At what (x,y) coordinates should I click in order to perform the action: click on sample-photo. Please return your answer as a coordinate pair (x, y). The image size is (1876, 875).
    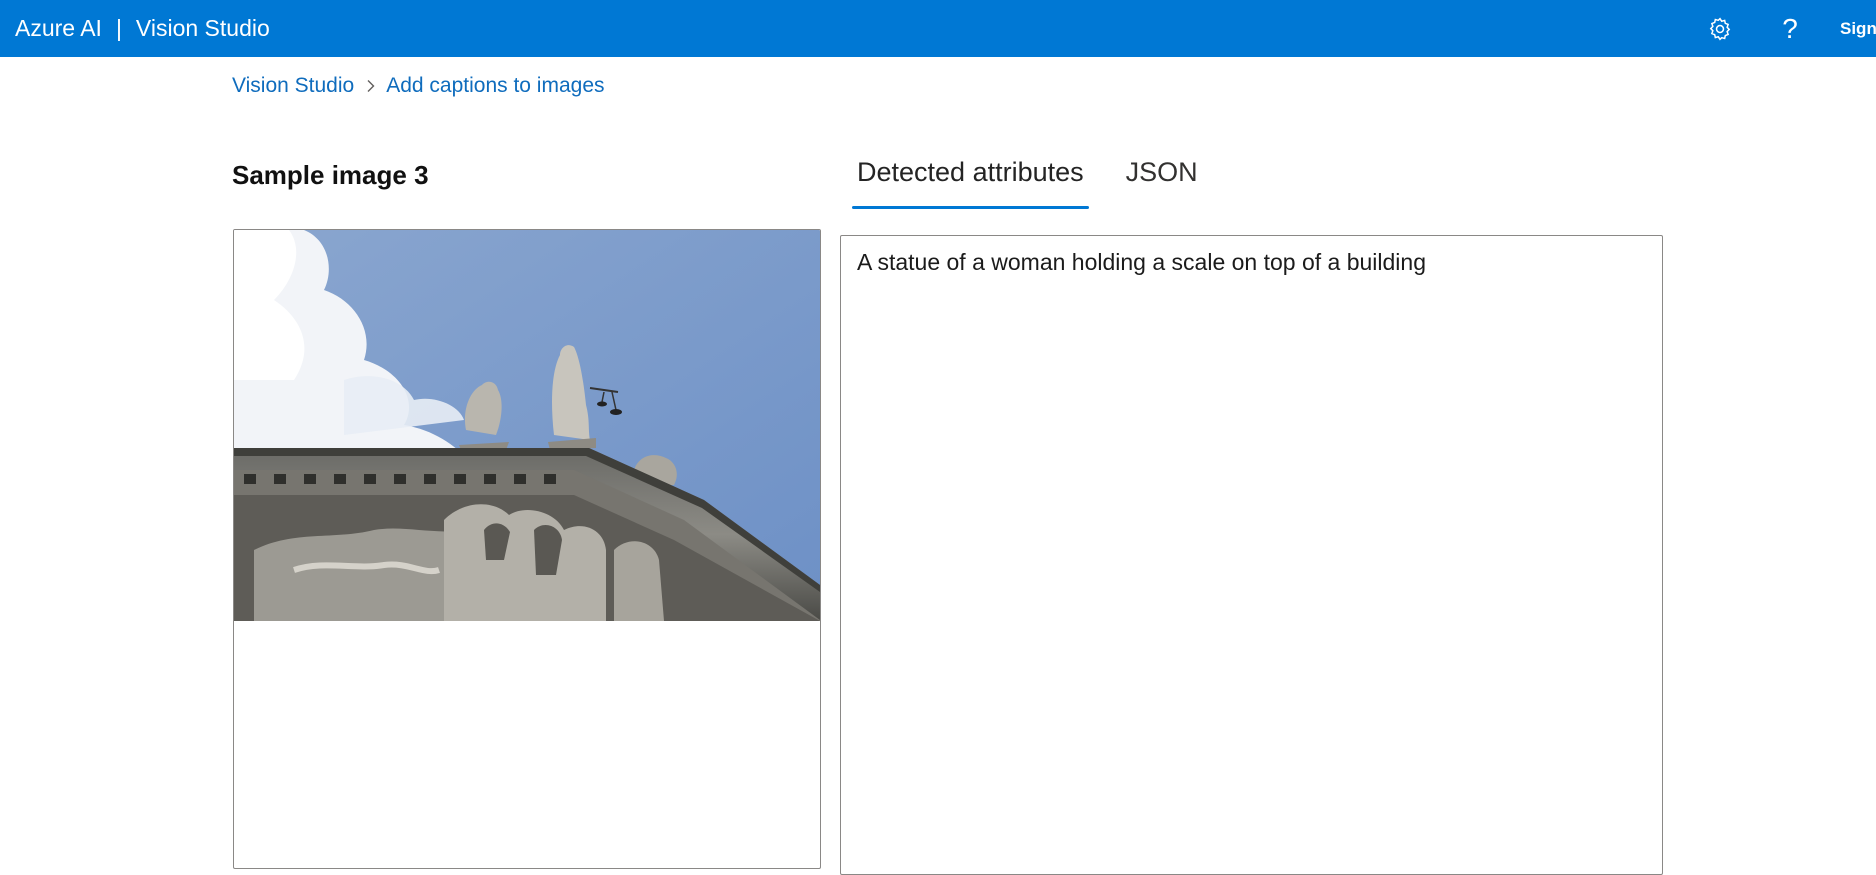
    Looking at the image, I should click on (527, 425).